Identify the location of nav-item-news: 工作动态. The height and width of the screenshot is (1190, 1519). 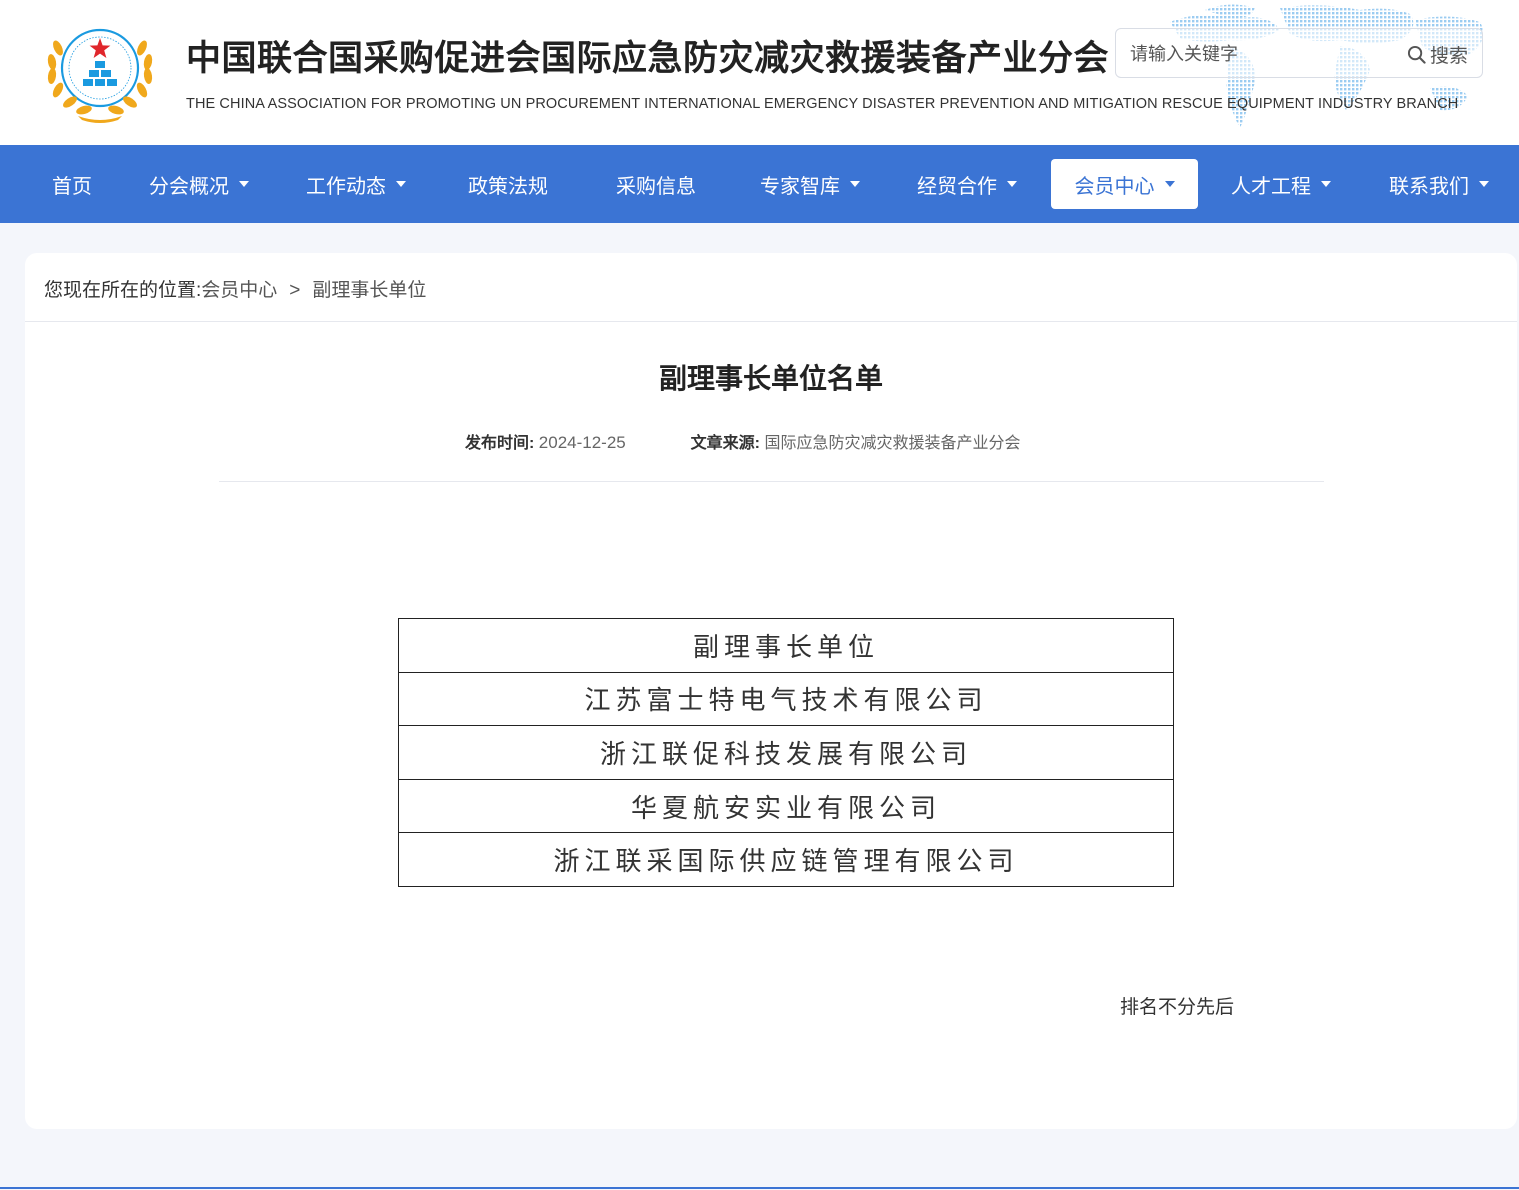
(356, 184).